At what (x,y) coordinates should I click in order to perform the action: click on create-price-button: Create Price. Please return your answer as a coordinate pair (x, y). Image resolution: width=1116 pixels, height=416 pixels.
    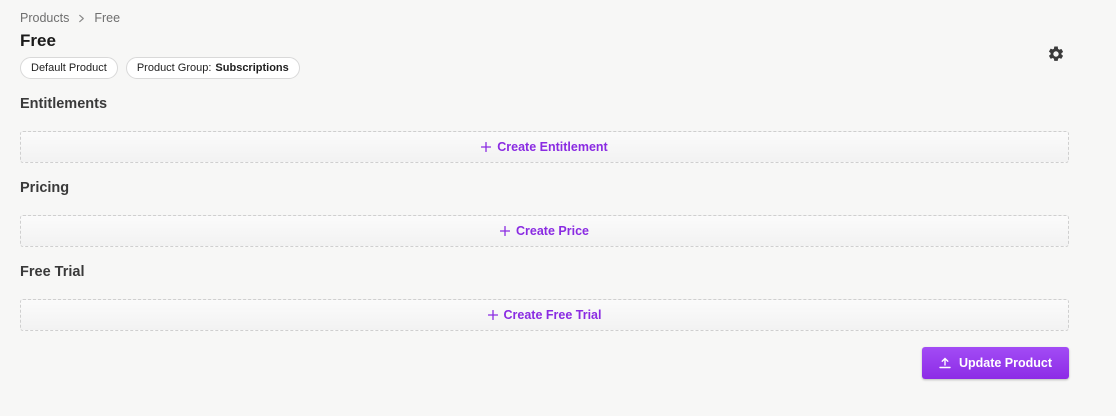
    Looking at the image, I should click on (544, 231).